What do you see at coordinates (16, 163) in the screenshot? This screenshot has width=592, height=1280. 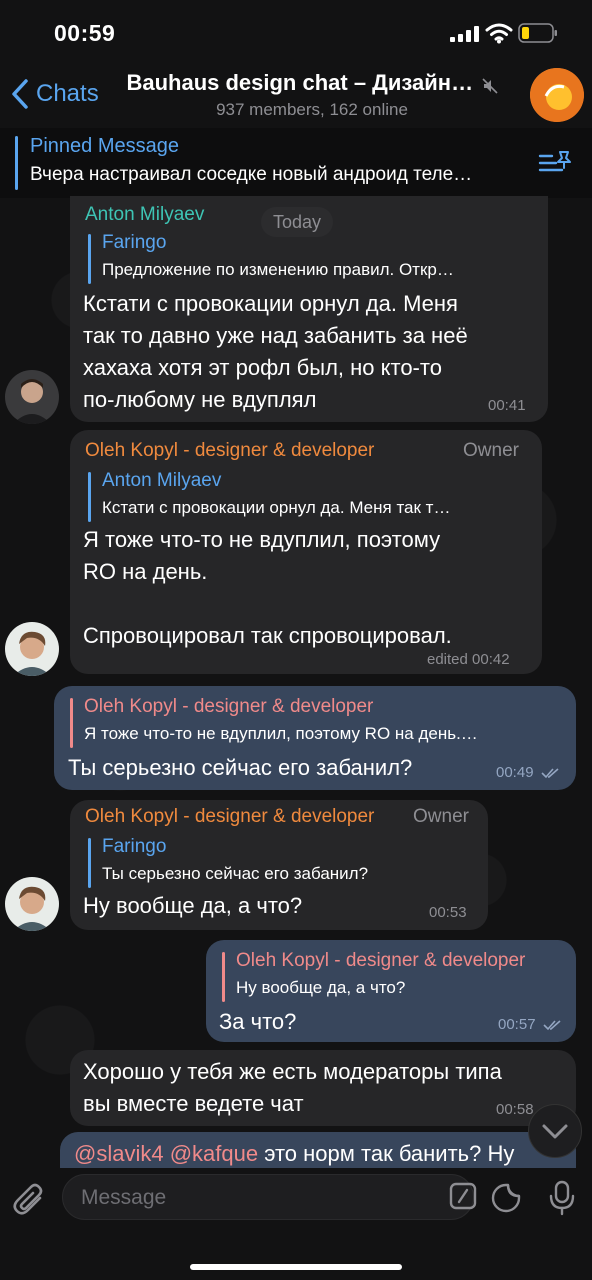 I see `pinned-accent-bar` at bounding box center [16, 163].